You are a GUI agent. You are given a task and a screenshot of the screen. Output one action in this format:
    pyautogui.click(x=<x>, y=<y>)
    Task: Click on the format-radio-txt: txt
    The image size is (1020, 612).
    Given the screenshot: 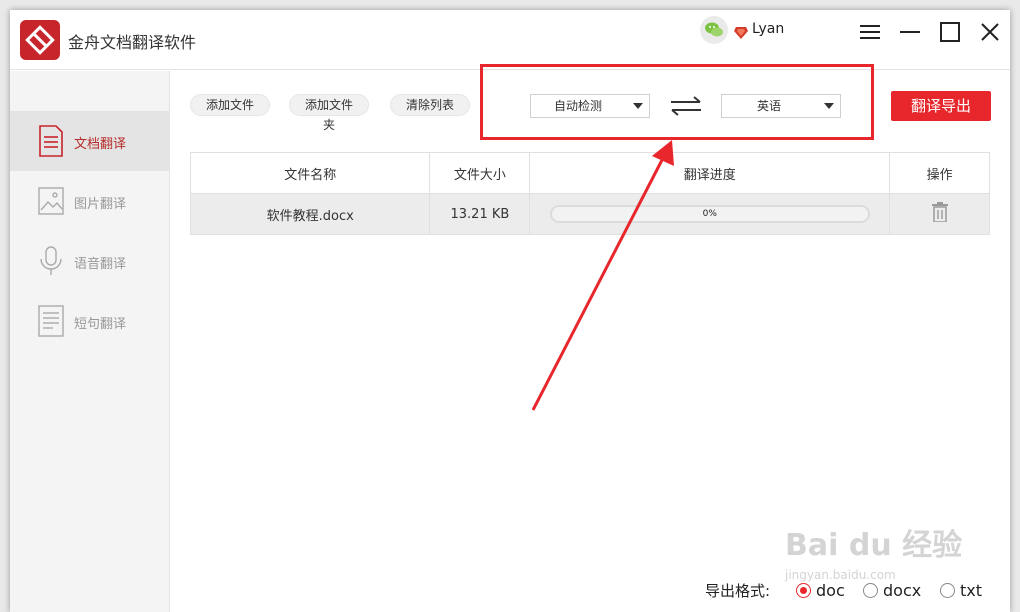 What is the action you would take?
    pyautogui.click(x=965, y=591)
    